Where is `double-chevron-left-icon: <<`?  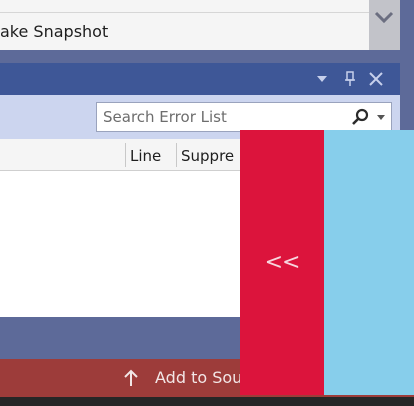 double-chevron-left-icon: << is located at coordinates (282, 262).